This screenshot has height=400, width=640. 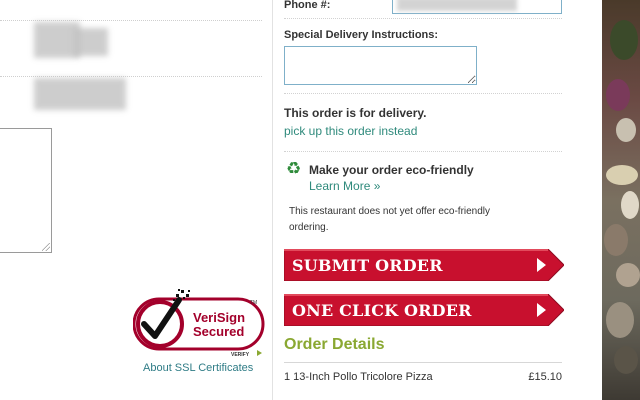 I want to click on about-ssl-link: About SSL Certificates, so click(x=198, y=368).